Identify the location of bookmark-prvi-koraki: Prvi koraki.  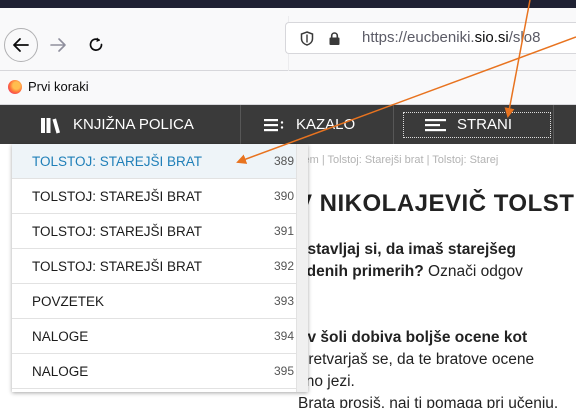
(48, 86).